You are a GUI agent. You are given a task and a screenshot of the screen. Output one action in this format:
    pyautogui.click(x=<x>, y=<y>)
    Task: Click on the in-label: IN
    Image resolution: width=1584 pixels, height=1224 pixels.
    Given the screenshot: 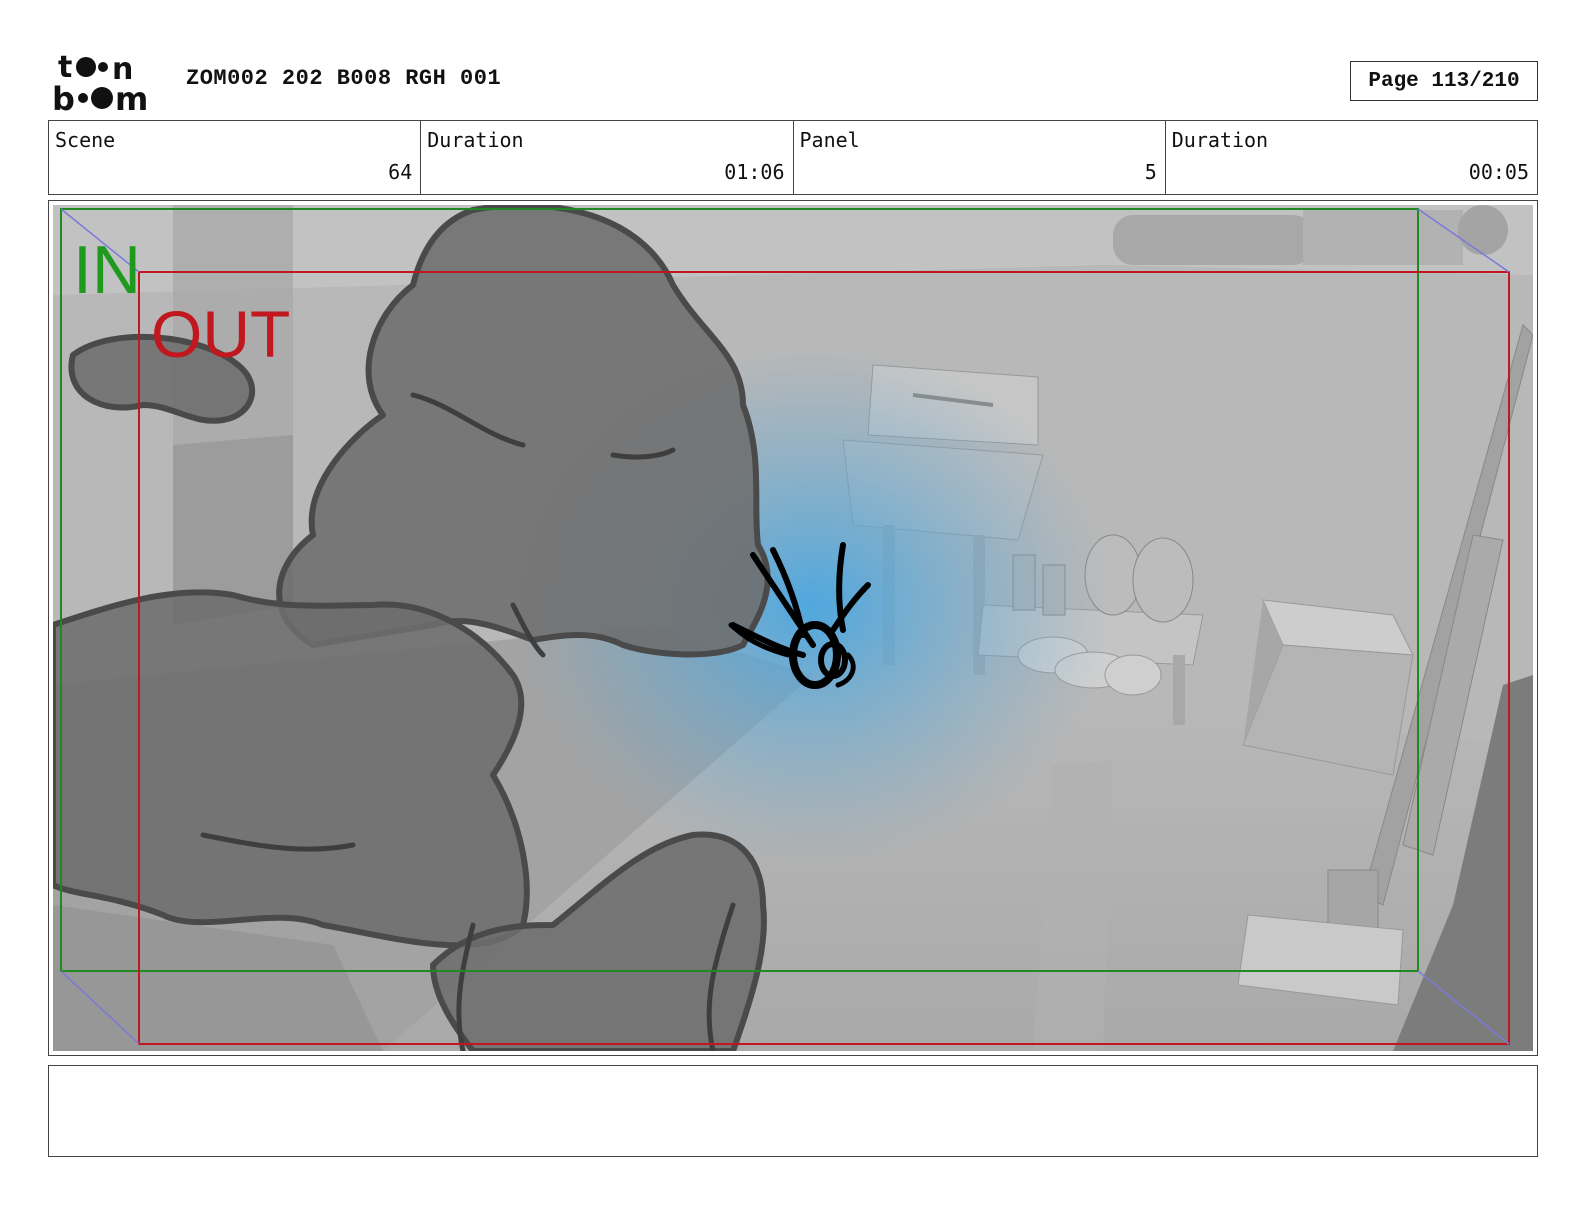 What is the action you would take?
    pyautogui.click(x=107, y=270)
    